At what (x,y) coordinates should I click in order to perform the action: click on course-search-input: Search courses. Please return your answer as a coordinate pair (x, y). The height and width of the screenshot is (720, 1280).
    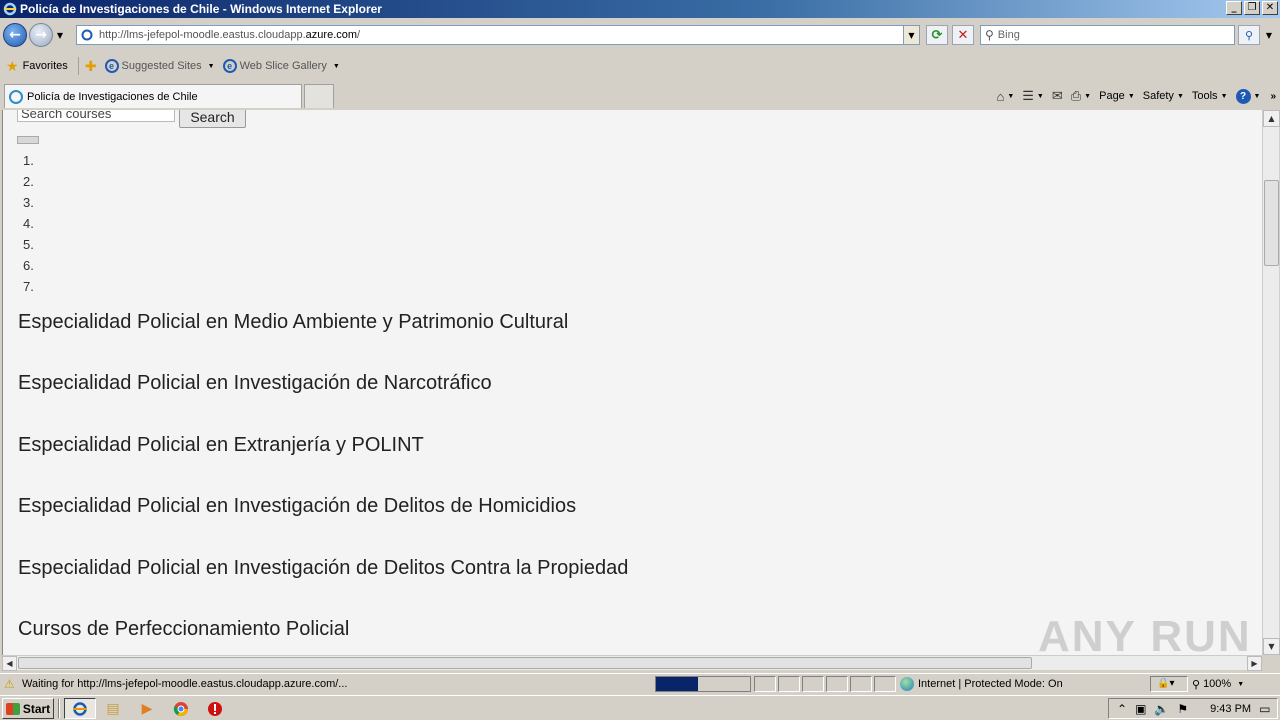
    Looking at the image, I should click on (96, 116).